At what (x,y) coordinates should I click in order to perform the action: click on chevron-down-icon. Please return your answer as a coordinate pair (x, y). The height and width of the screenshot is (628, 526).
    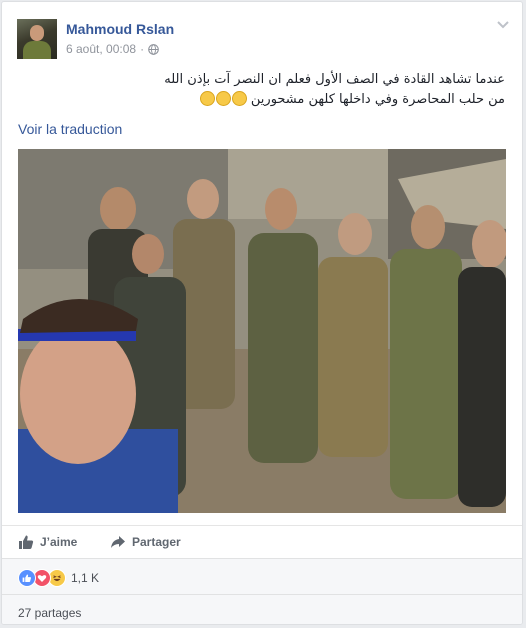
    Looking at the image, I should click on (503, 25).